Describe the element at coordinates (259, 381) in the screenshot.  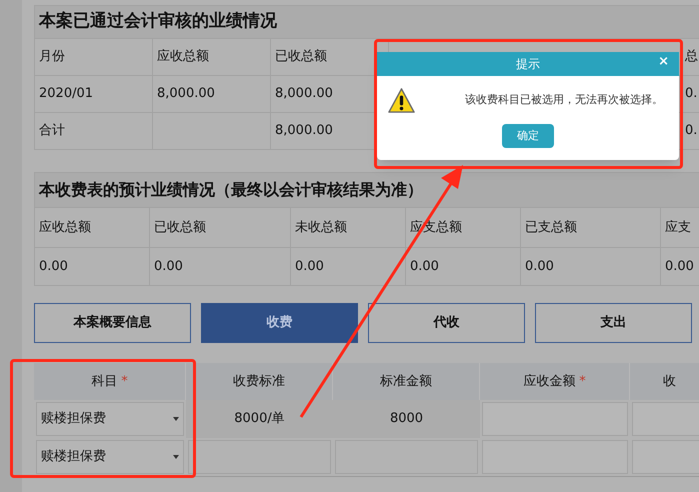
I see `column-header: 收费标准` at that location.